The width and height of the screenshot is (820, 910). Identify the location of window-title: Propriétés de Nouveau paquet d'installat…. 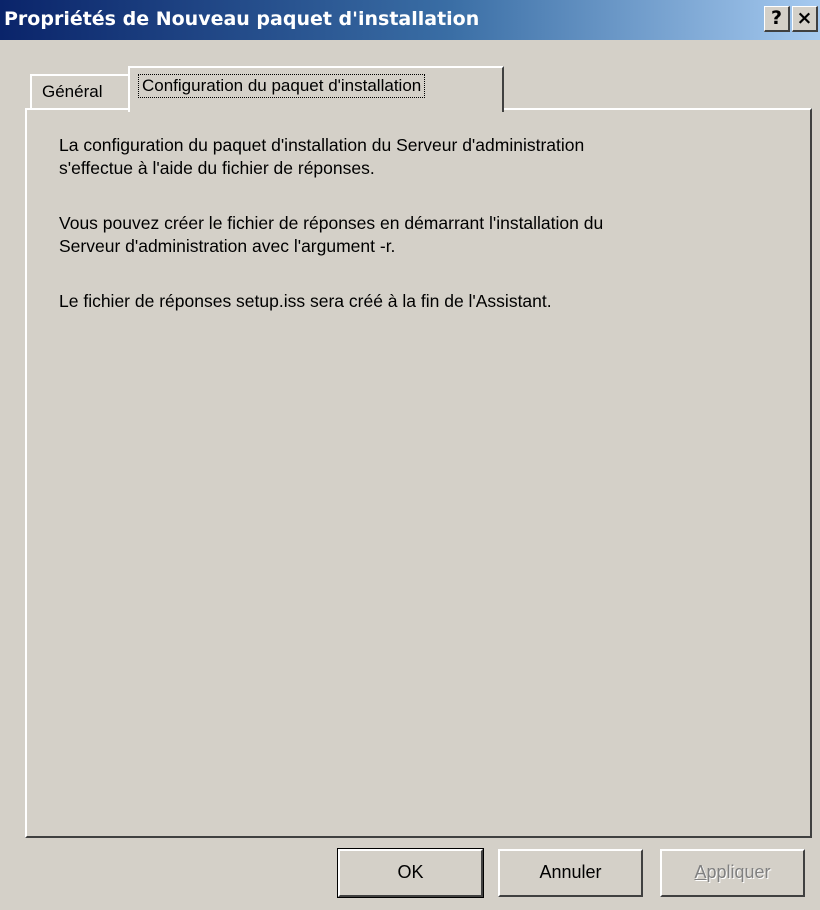
(242, 19).